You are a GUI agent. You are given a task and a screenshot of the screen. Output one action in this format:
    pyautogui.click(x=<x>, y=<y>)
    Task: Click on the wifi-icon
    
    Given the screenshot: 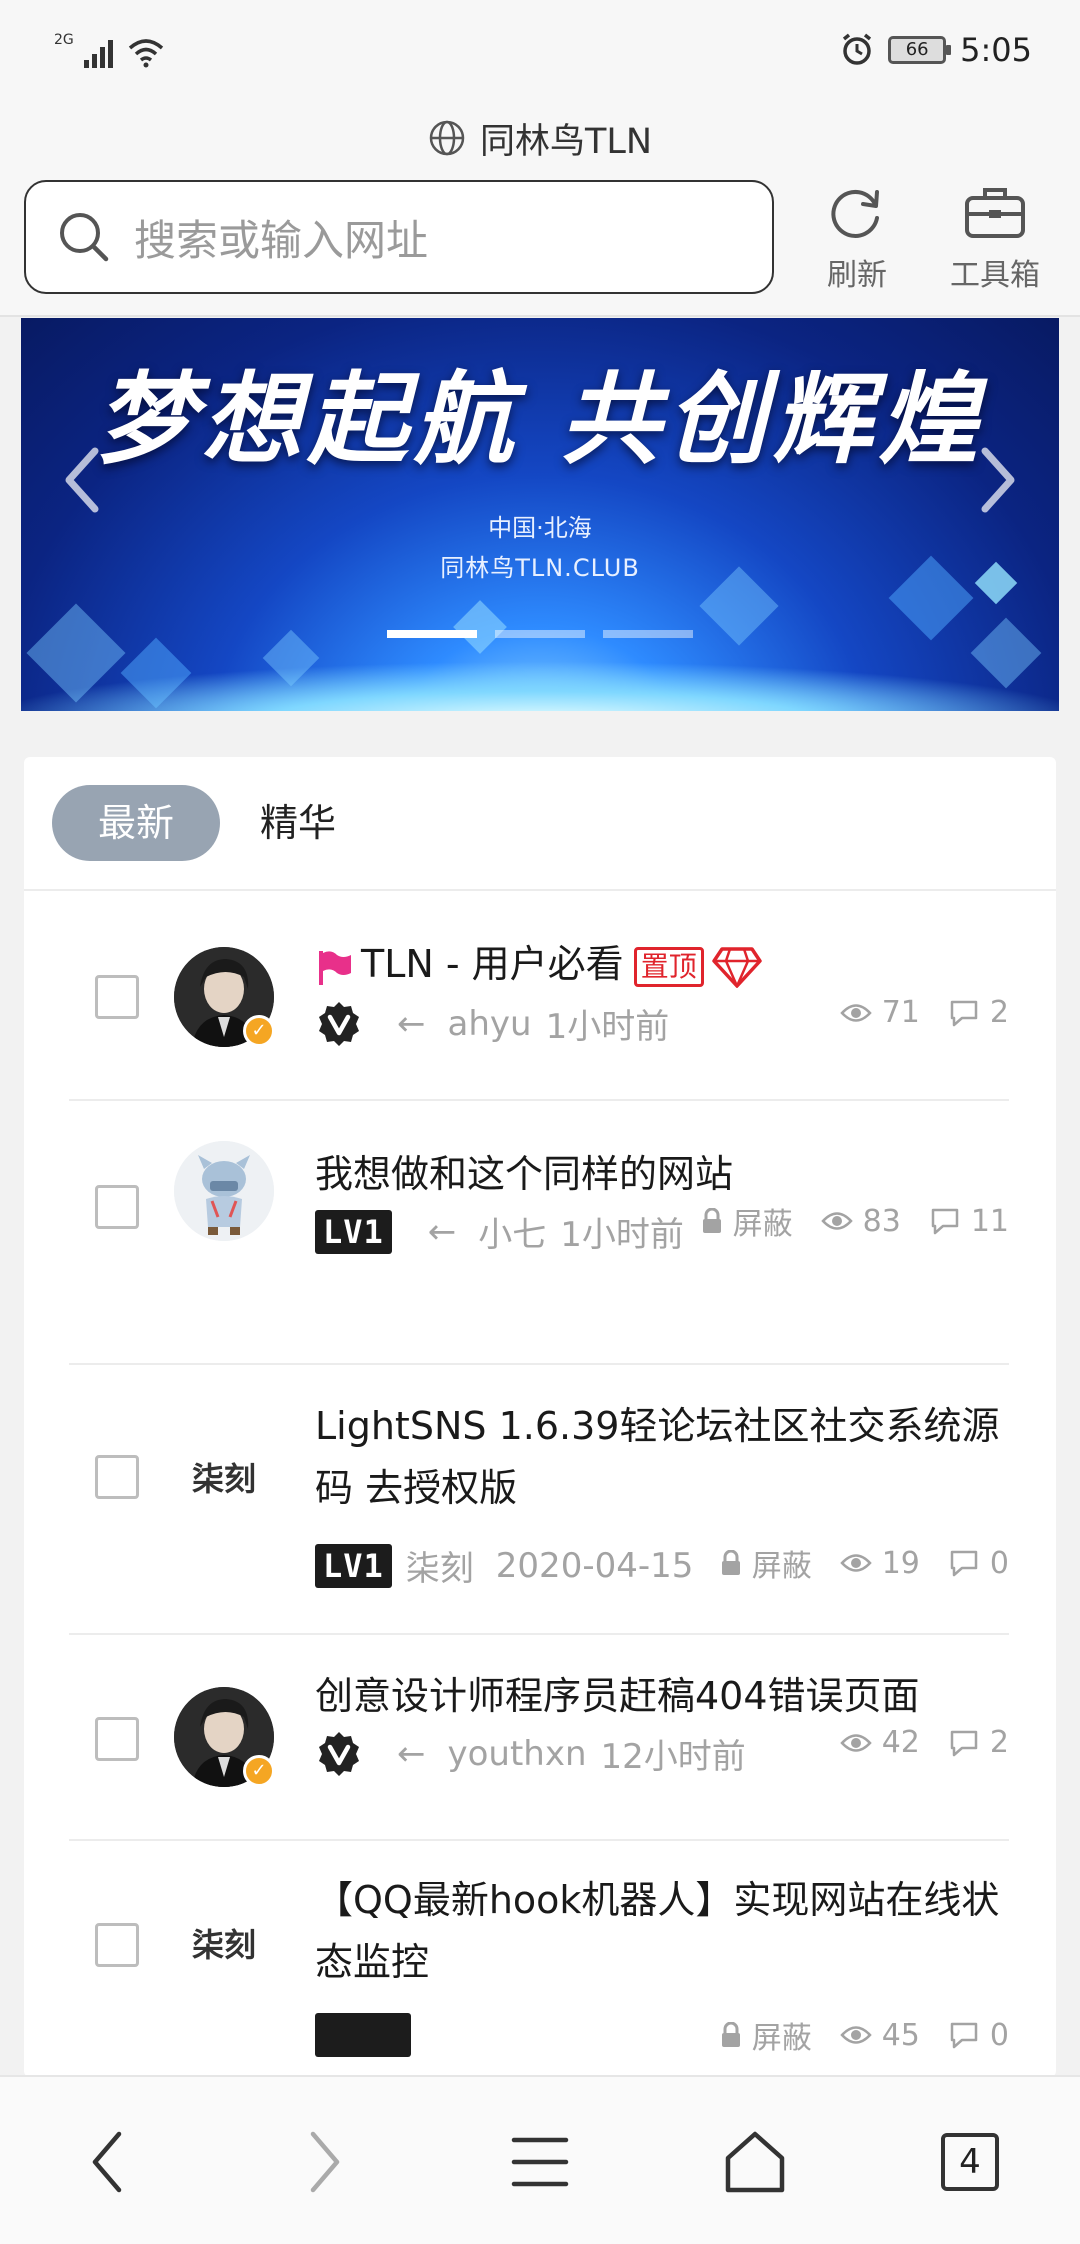 What is the action you would take?
    pyautogui.click(x=145, y=53)
    